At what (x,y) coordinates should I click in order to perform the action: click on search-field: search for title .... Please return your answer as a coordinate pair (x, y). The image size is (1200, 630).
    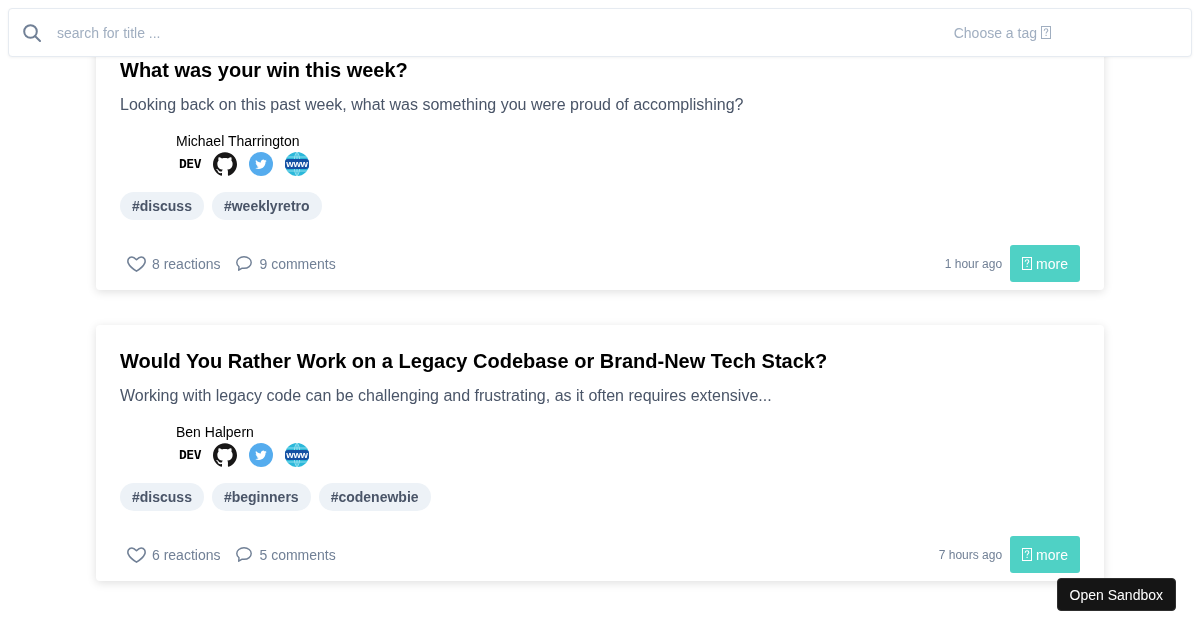
    Looking at the image, I should click on (501, 32).